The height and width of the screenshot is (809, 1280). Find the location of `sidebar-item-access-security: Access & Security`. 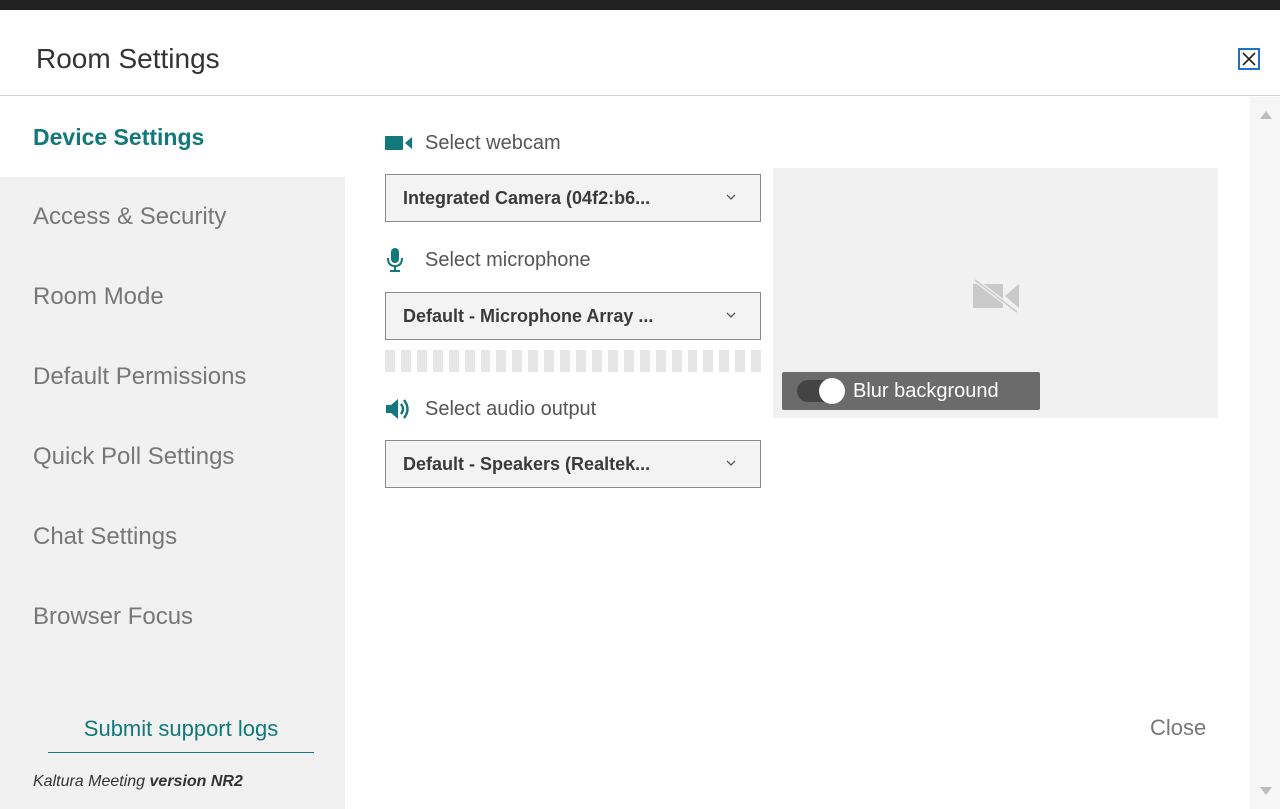

sidebar-item-access-security: Access & Security is located at coordinates (172, 217).